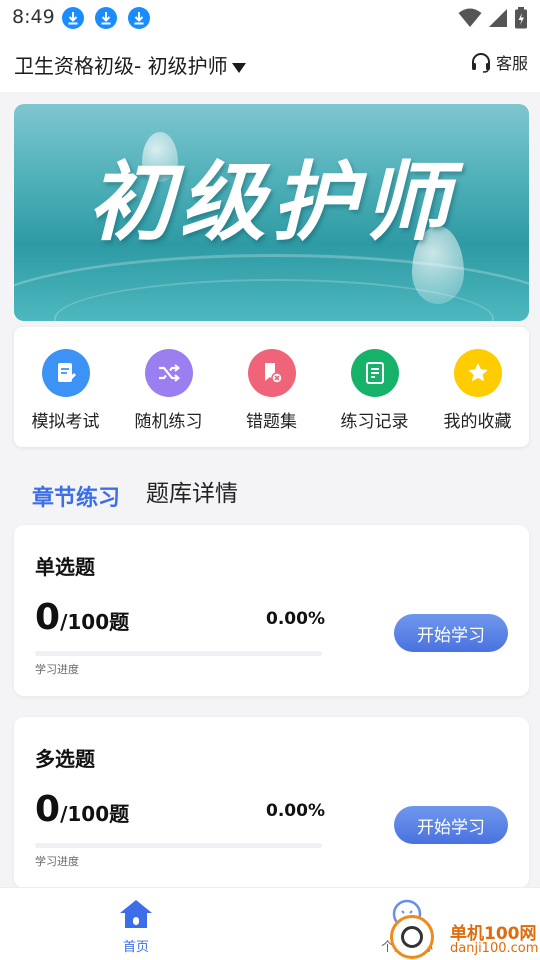 The image size is (540, 960). What do you see at coordinates (271, 422) in the screenshot?
I see `quick-action-label: 错题集` at bounding box center [271, 422].